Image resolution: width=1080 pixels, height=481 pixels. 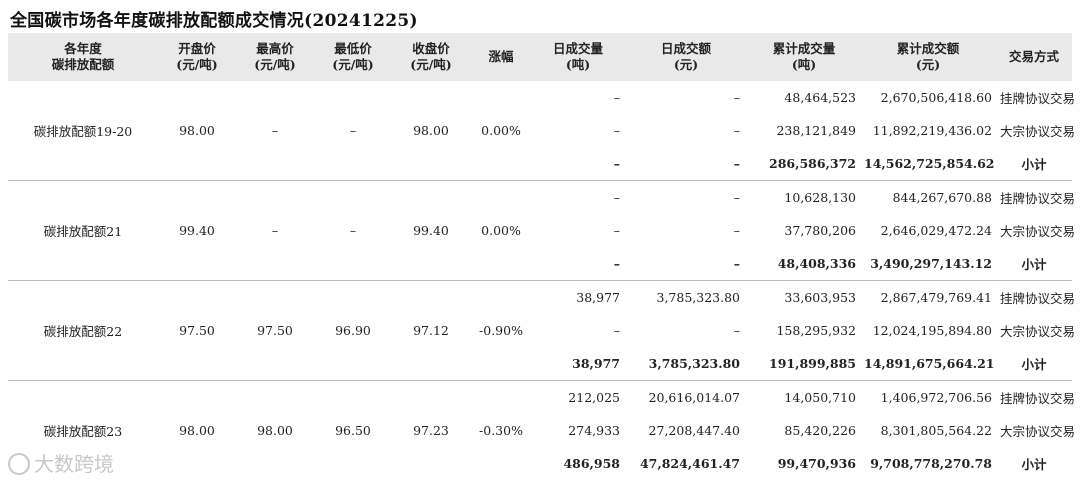 I want to click on close-price-cell: 97.23, so click(x=431, y=430).